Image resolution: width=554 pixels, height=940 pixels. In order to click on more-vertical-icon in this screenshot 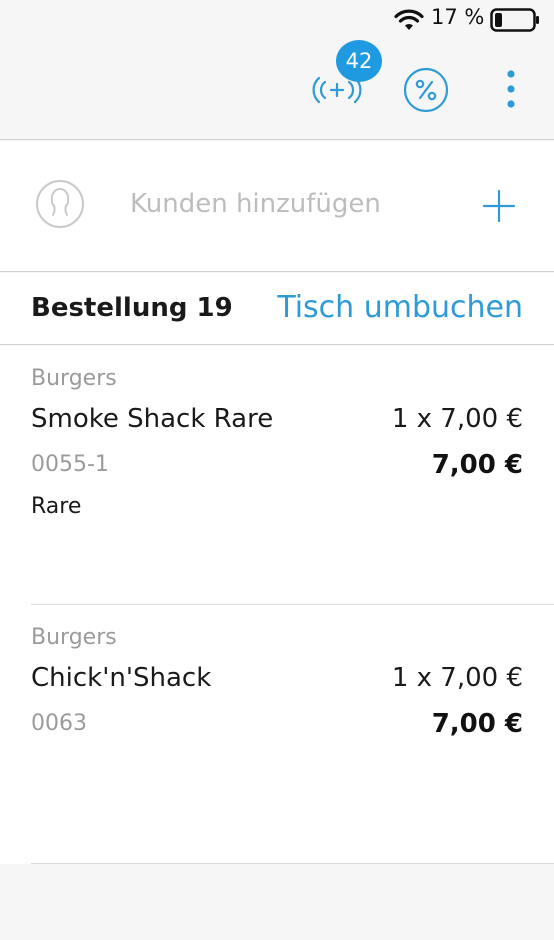, I will do `click(511, 90)`.